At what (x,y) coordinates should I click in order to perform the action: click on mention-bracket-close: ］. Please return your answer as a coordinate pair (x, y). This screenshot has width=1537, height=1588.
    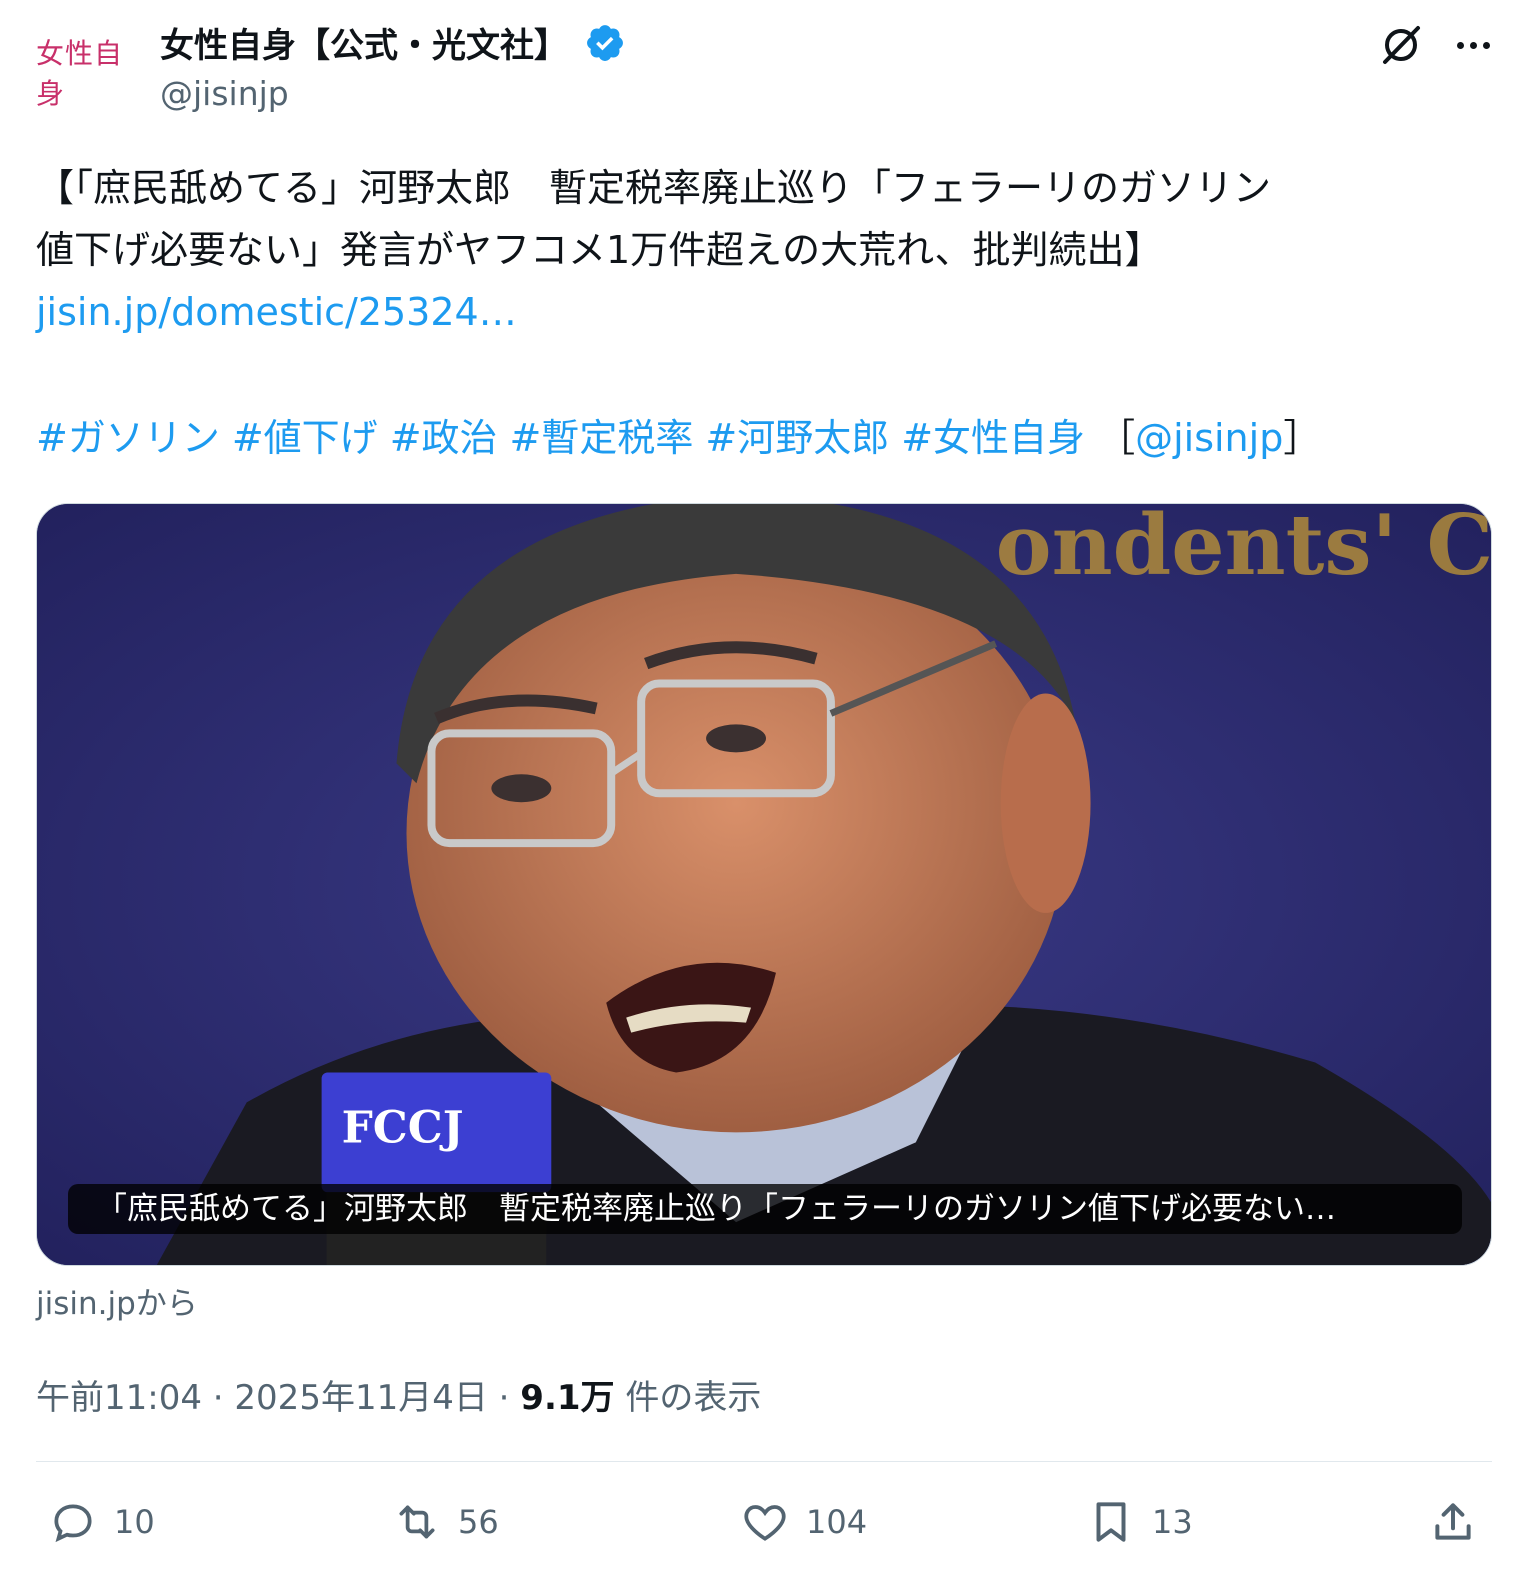
    Looking at the image, I should click on (1302, 438).